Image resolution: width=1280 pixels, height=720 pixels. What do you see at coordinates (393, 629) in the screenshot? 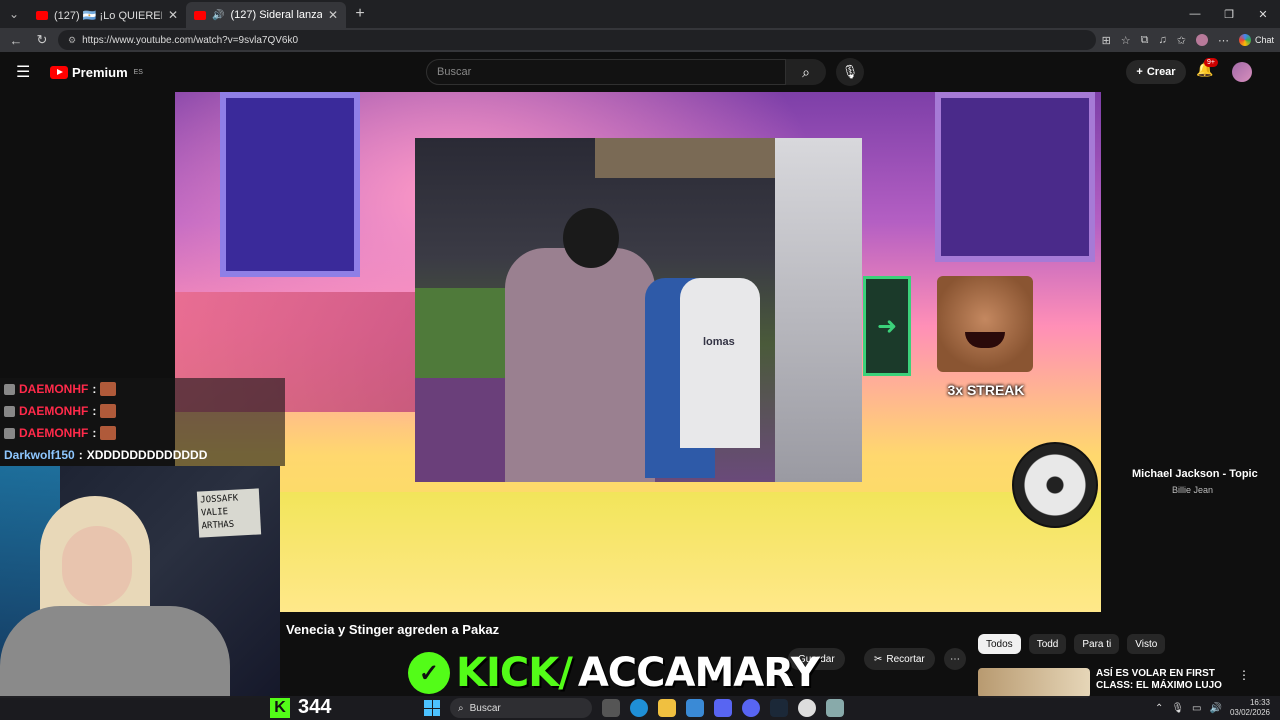
I see `video-title: Venecia y Stinger agreden a Pakaz` at bounding box center [393, 629].